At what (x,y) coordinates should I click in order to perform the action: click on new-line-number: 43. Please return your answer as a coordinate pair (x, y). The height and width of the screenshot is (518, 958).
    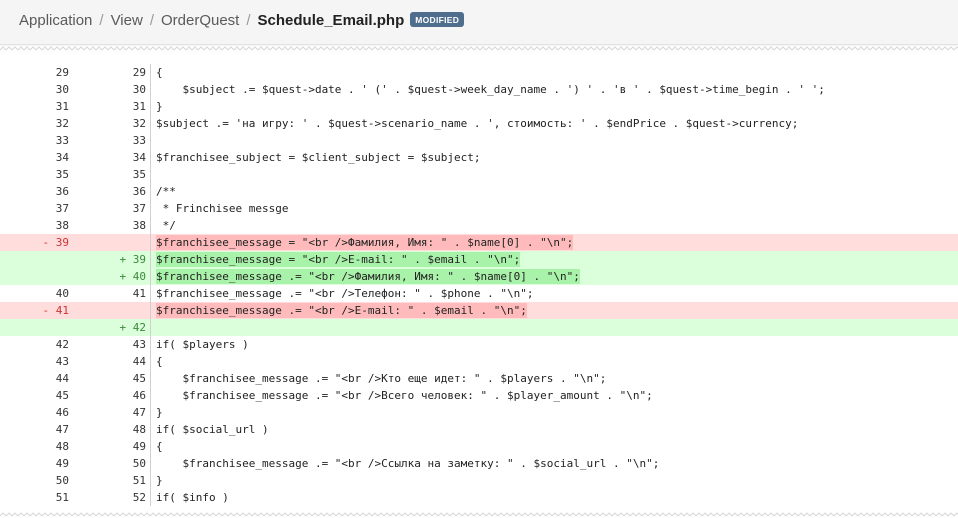
    Looking at the image, I should click on (113, 344).